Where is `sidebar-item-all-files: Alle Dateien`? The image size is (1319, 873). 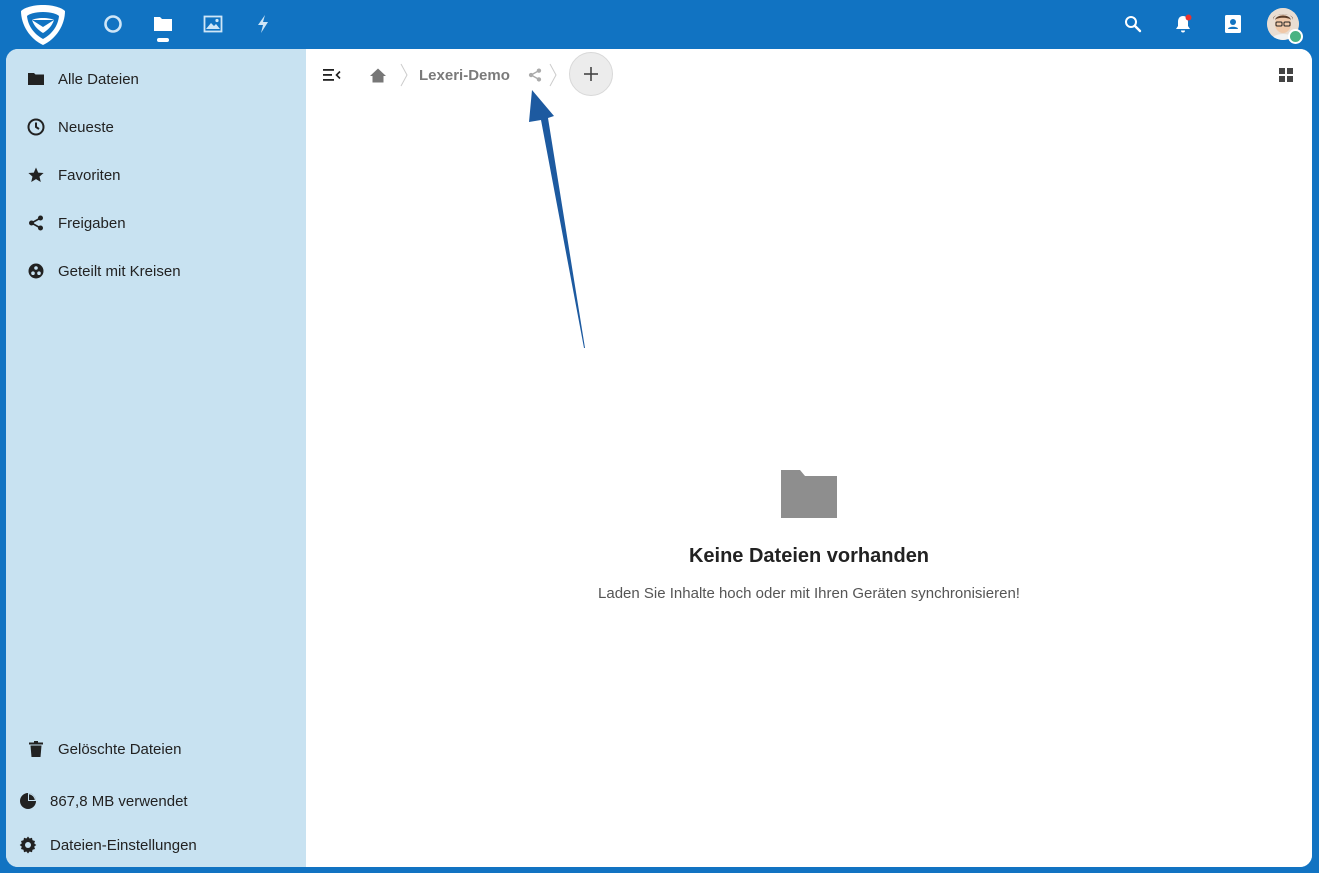 sidebar-item-all-files: Alle Dateien is located at coordinates (156, 79).